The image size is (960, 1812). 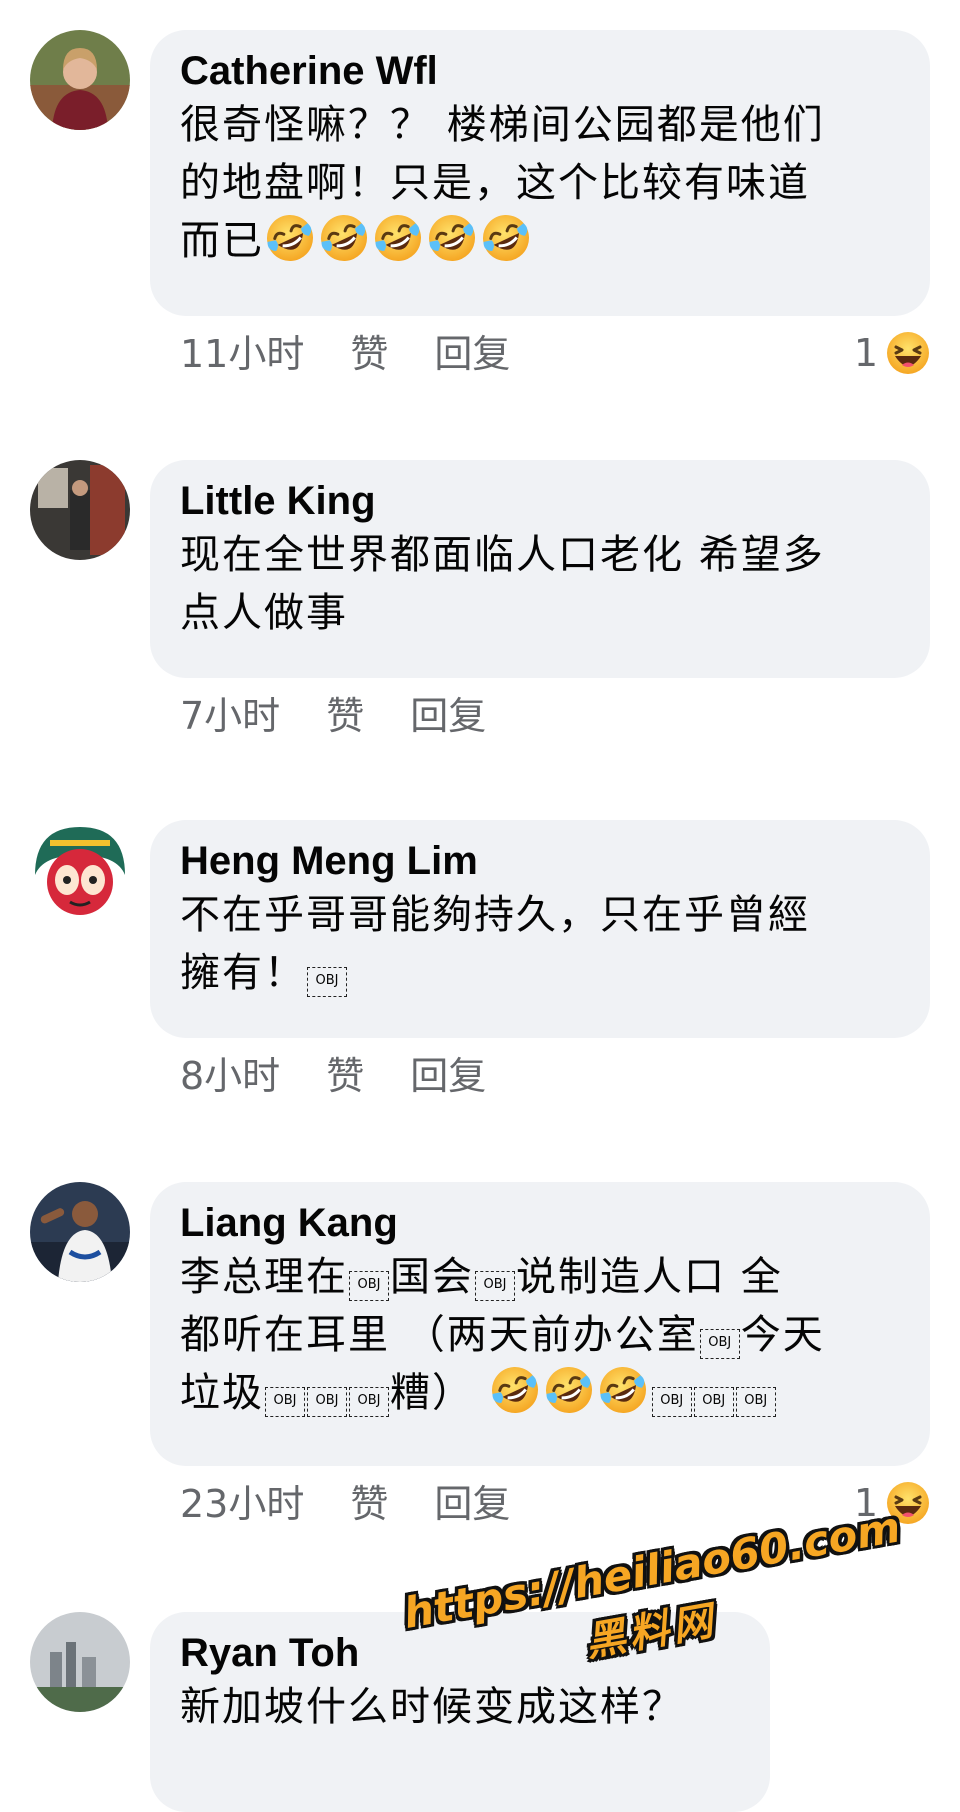 What do you see at coordinates (222, 1393) in the screenshot?
I see `text-segment: 垃圾` at bounding box center [222, 1393].